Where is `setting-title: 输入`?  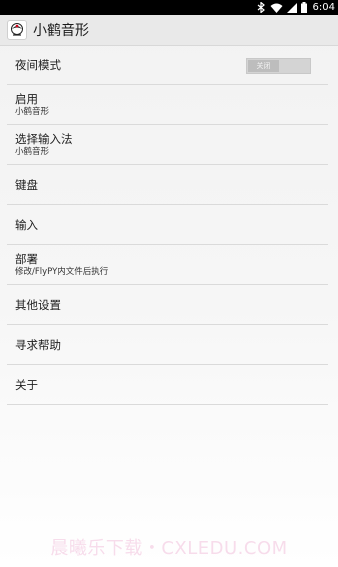
setting-title: 输入 is located at coordinates (26, 224).